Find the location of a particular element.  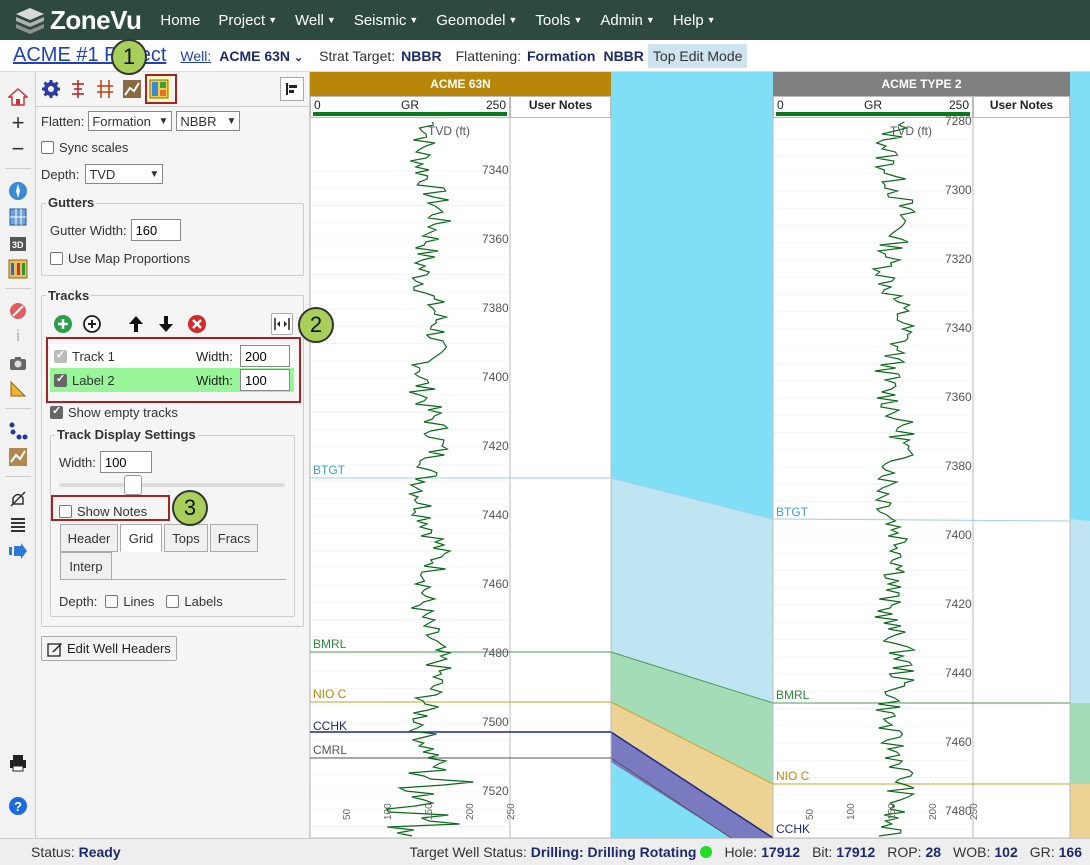

depth-label: 7380 is located at coordinates (495, 308).